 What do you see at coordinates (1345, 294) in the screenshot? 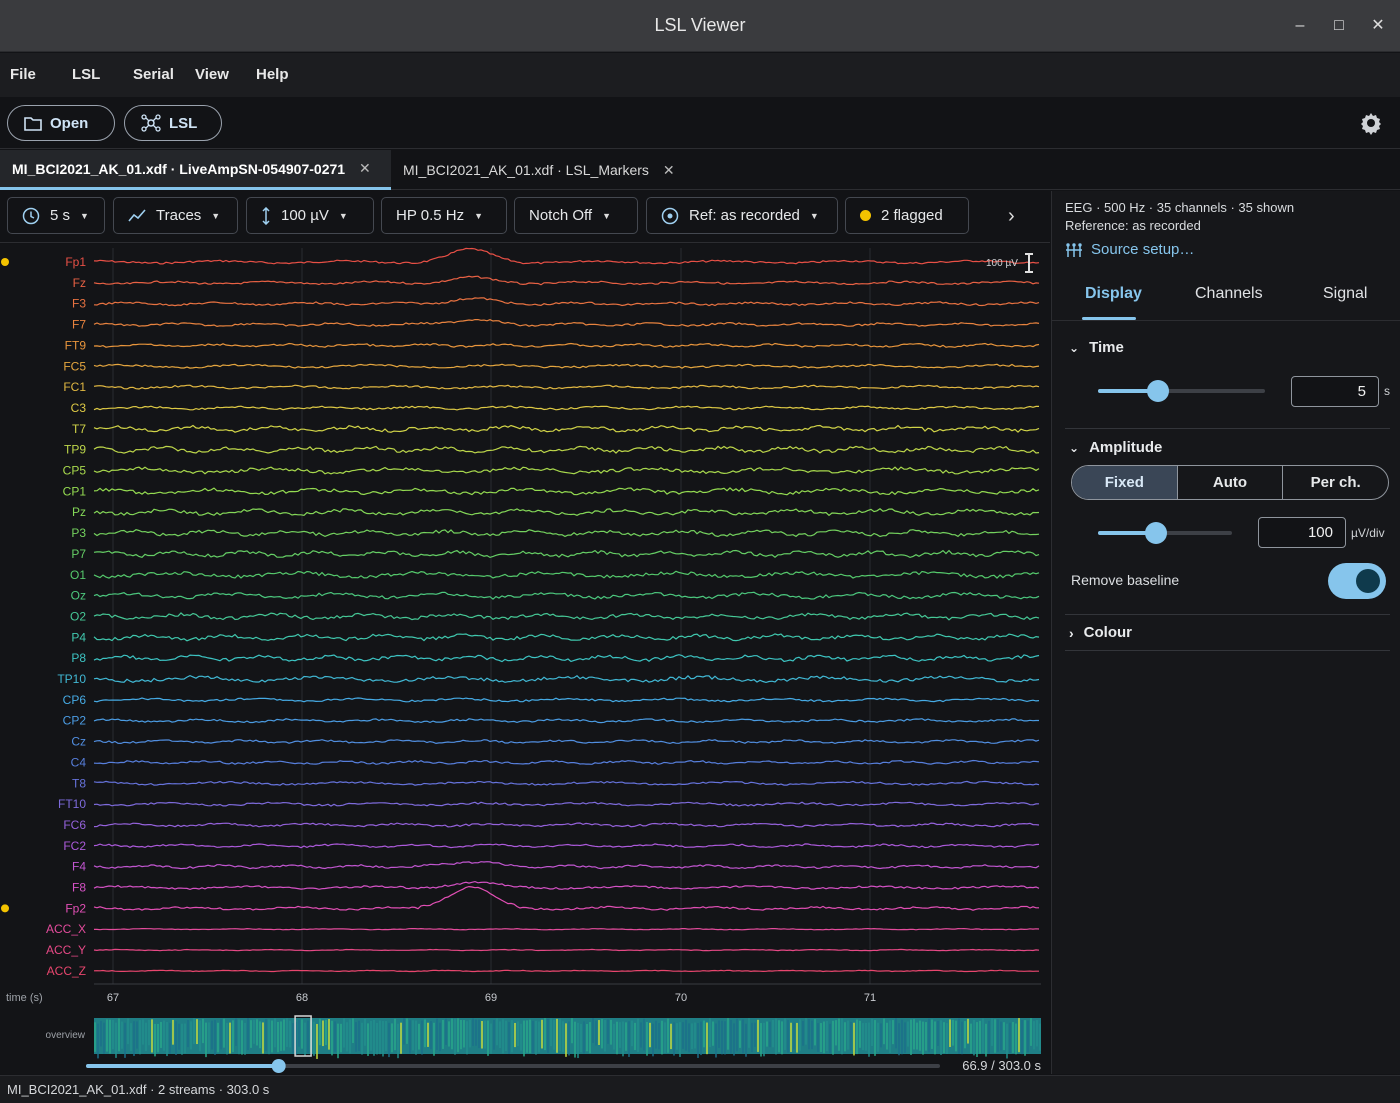
I see `tab-signal: Signal` at bounding box center [1345, 294].